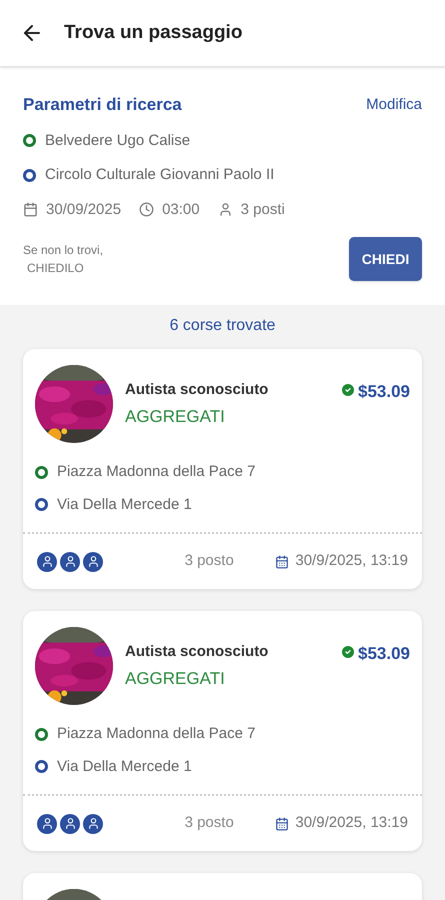 The image size is (445, 900). Describe the element at coordinates (223, 326) in the screenshot. I see `results-count: 6 corse trovate` at that location.